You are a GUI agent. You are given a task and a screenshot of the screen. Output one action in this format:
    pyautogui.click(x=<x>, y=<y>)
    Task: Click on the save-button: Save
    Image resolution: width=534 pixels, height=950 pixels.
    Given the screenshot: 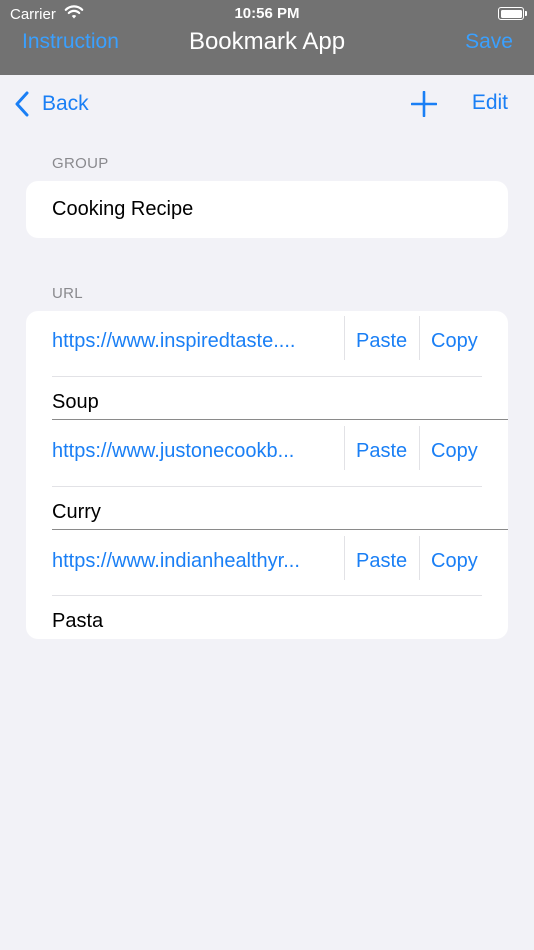 What is the action you would take?
    pyautogui.click(x=489, y=42)
    